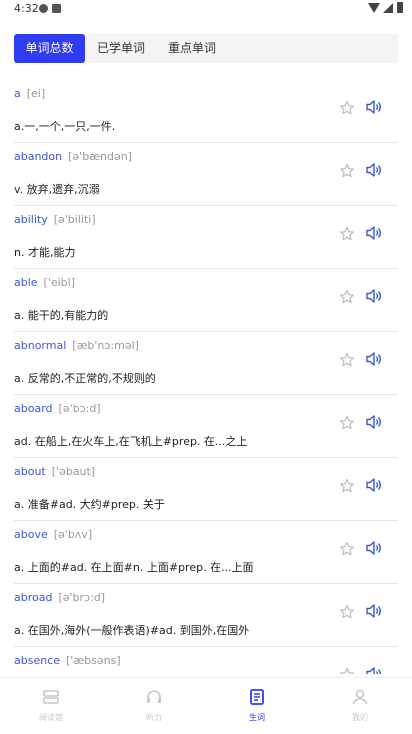 The image size is (412, 734). I want to click on headphones-icon, so click(154, 696).